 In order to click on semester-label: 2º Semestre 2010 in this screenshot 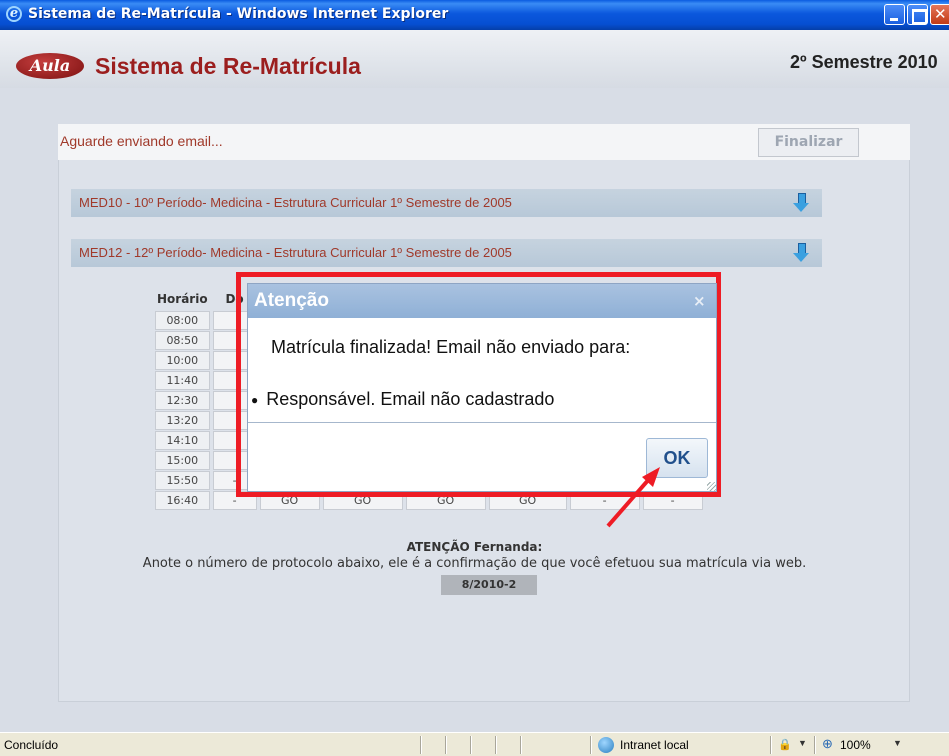, I will do `click(864, 62)`.